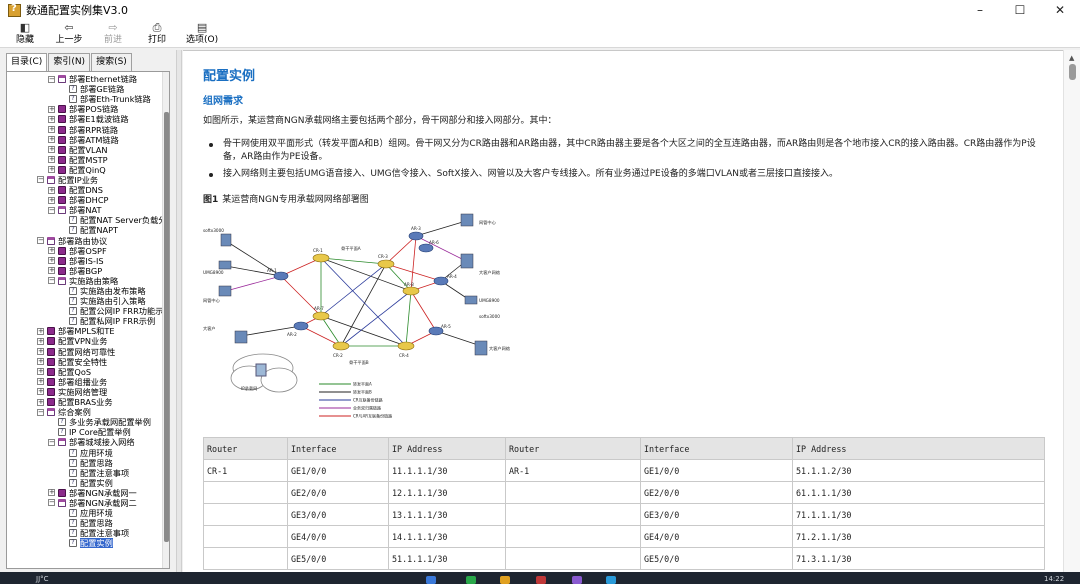  I want to click on tree-item: + 配置VPN业务, so click(85, 341).